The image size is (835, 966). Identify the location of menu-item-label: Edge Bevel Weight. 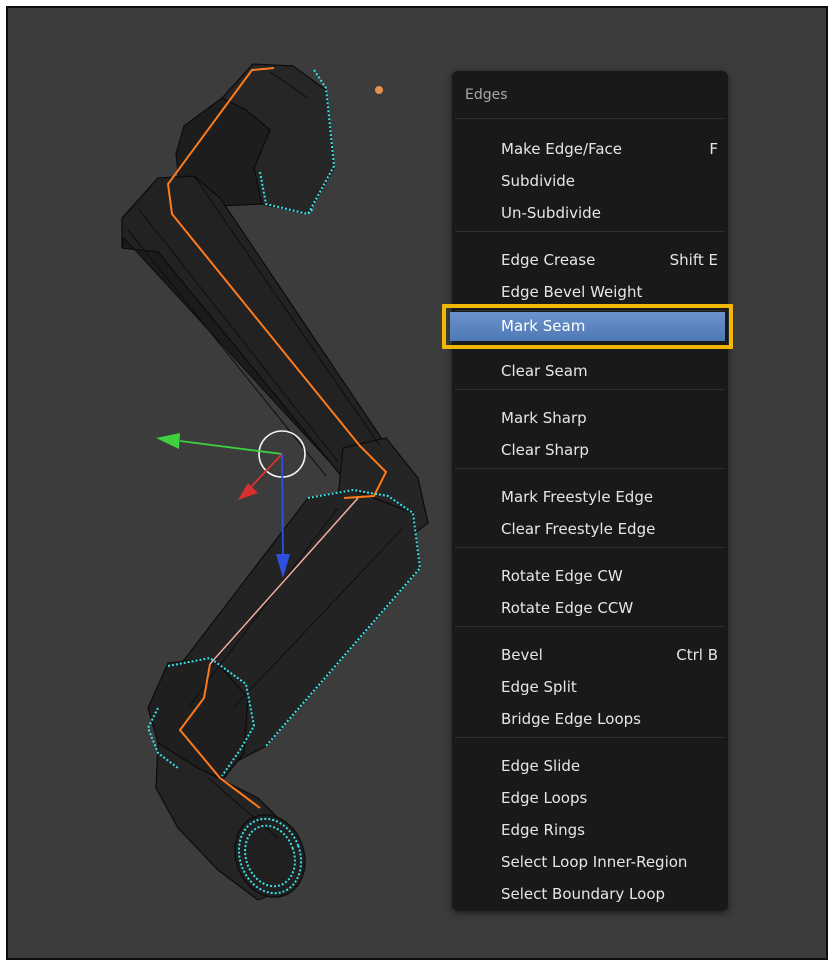
(572, 292).